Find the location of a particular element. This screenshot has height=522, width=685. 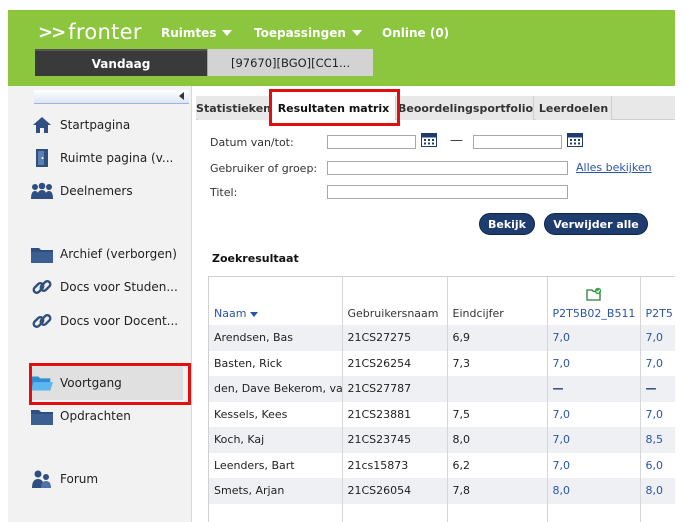

collapse-arrow-icon is located at coordinates (181, 96).